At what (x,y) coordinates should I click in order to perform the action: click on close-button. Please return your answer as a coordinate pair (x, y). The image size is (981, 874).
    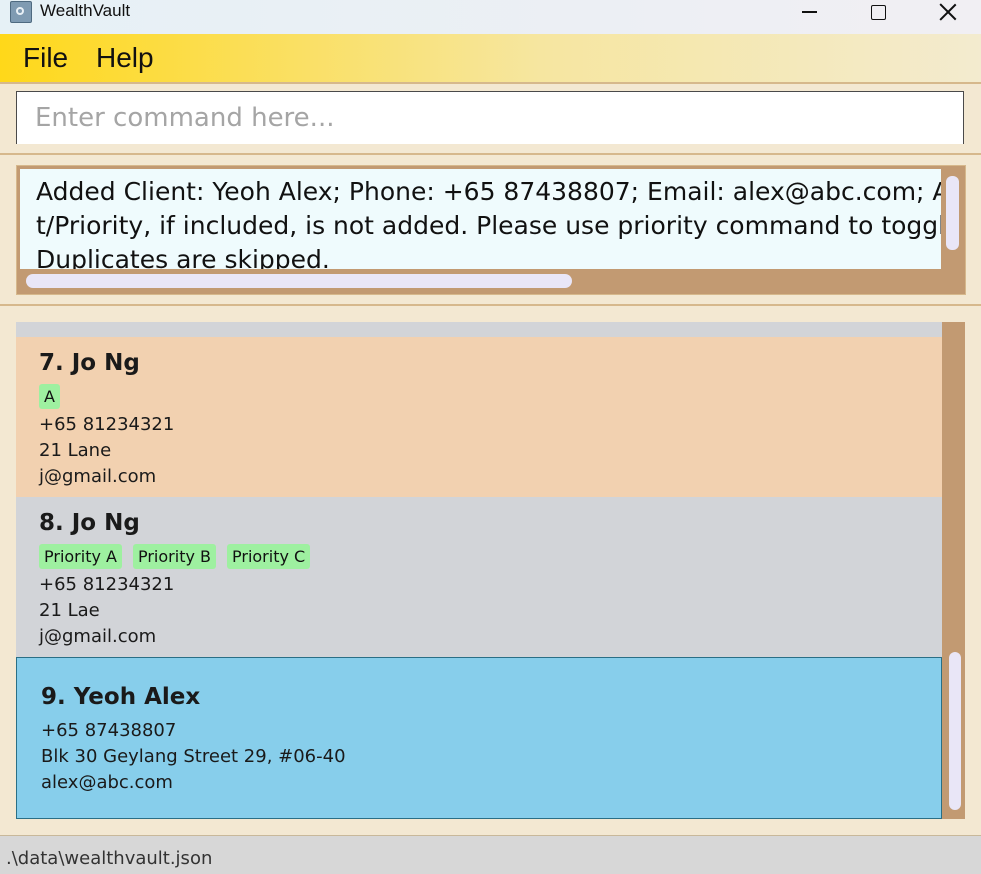
    Looking at the image, I should click on (948, 12).